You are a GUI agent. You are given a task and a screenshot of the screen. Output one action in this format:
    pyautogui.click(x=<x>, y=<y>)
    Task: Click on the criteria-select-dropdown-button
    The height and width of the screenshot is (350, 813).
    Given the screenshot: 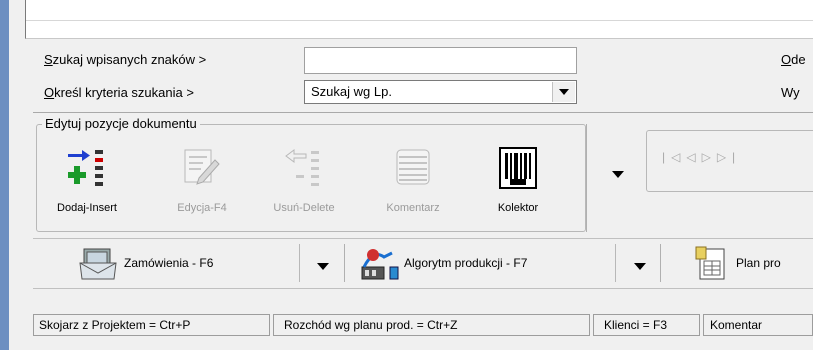 What is the action you would take?
    pyautogui.click(x=563, y=92)
    